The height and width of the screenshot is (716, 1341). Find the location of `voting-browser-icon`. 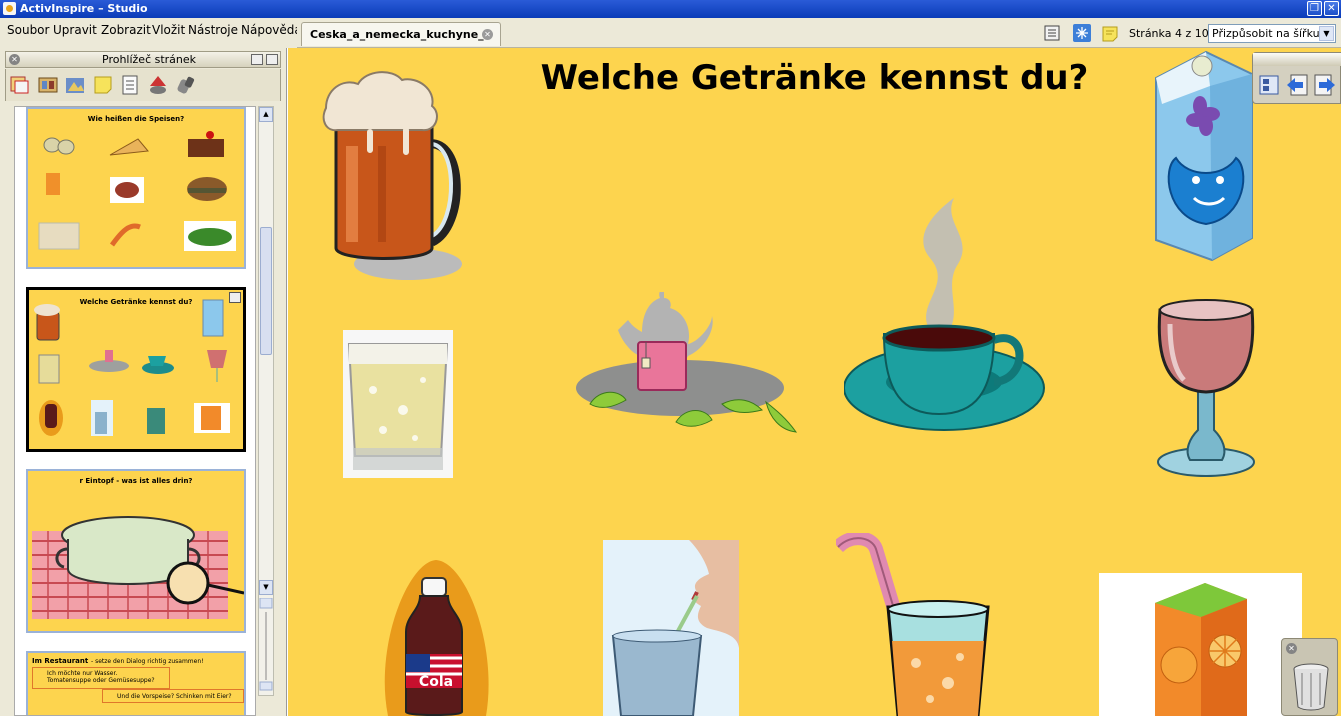

voting-browser-icon is located at coordinates (186, 85).